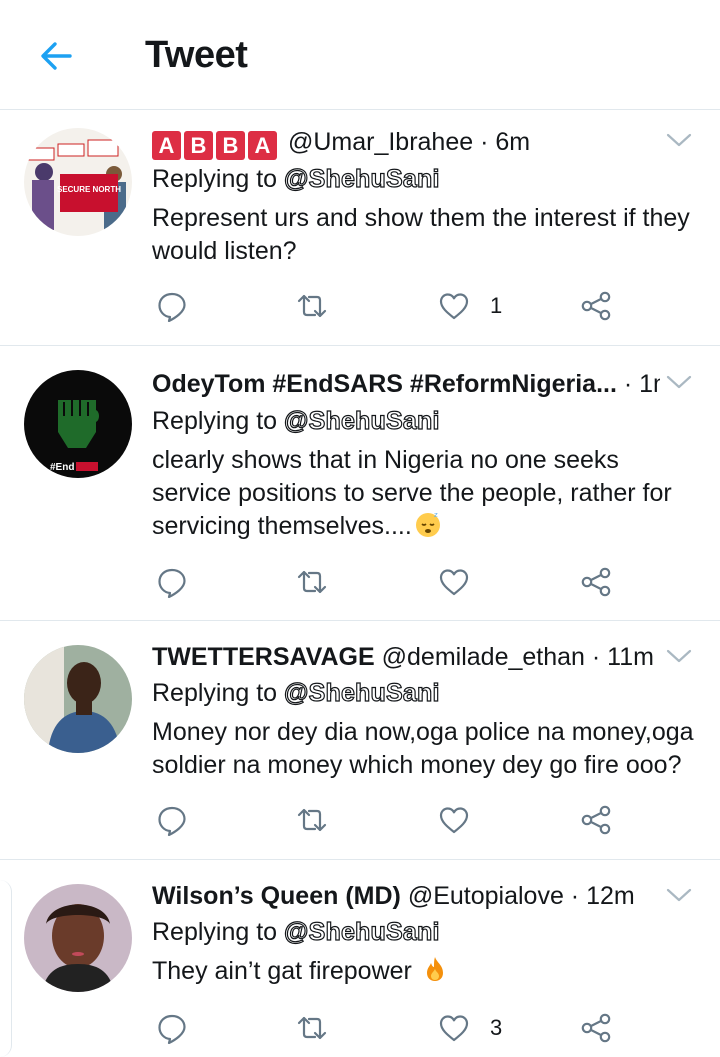  I want to click on scroll-edge, so click(6, 968).